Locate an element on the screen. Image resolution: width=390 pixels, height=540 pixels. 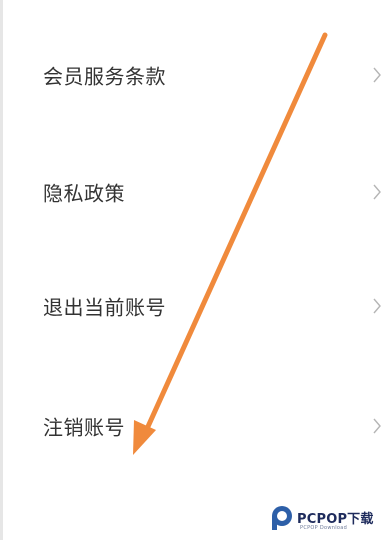
menu-item-label: 注销账号 is located at coordinates (84, 427).